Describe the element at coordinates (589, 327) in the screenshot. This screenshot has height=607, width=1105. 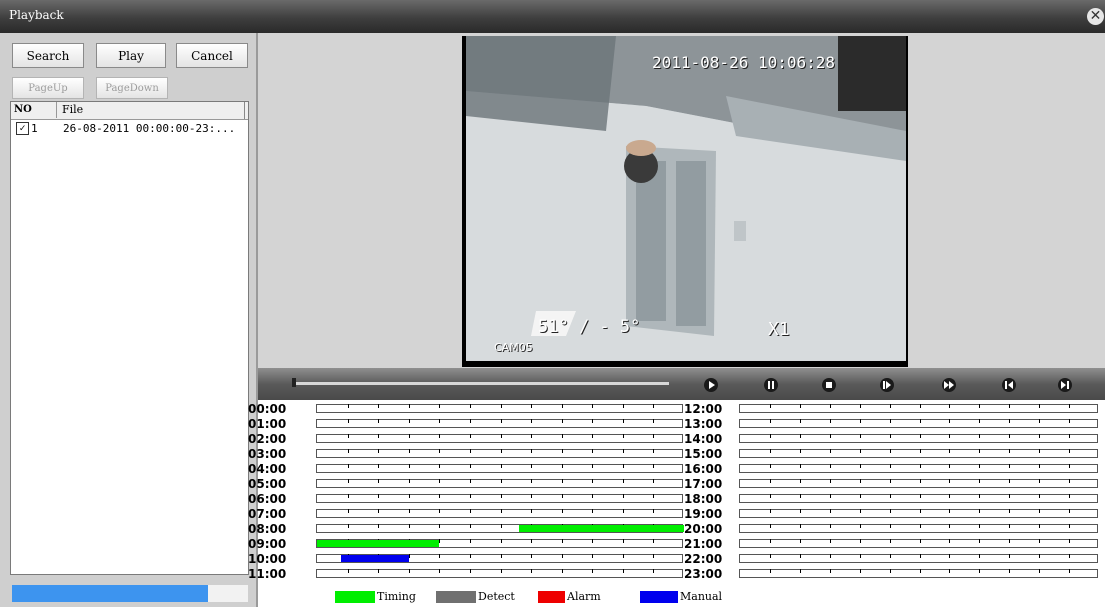
I see `ptz-readout: 51° / - 5°` at that location.